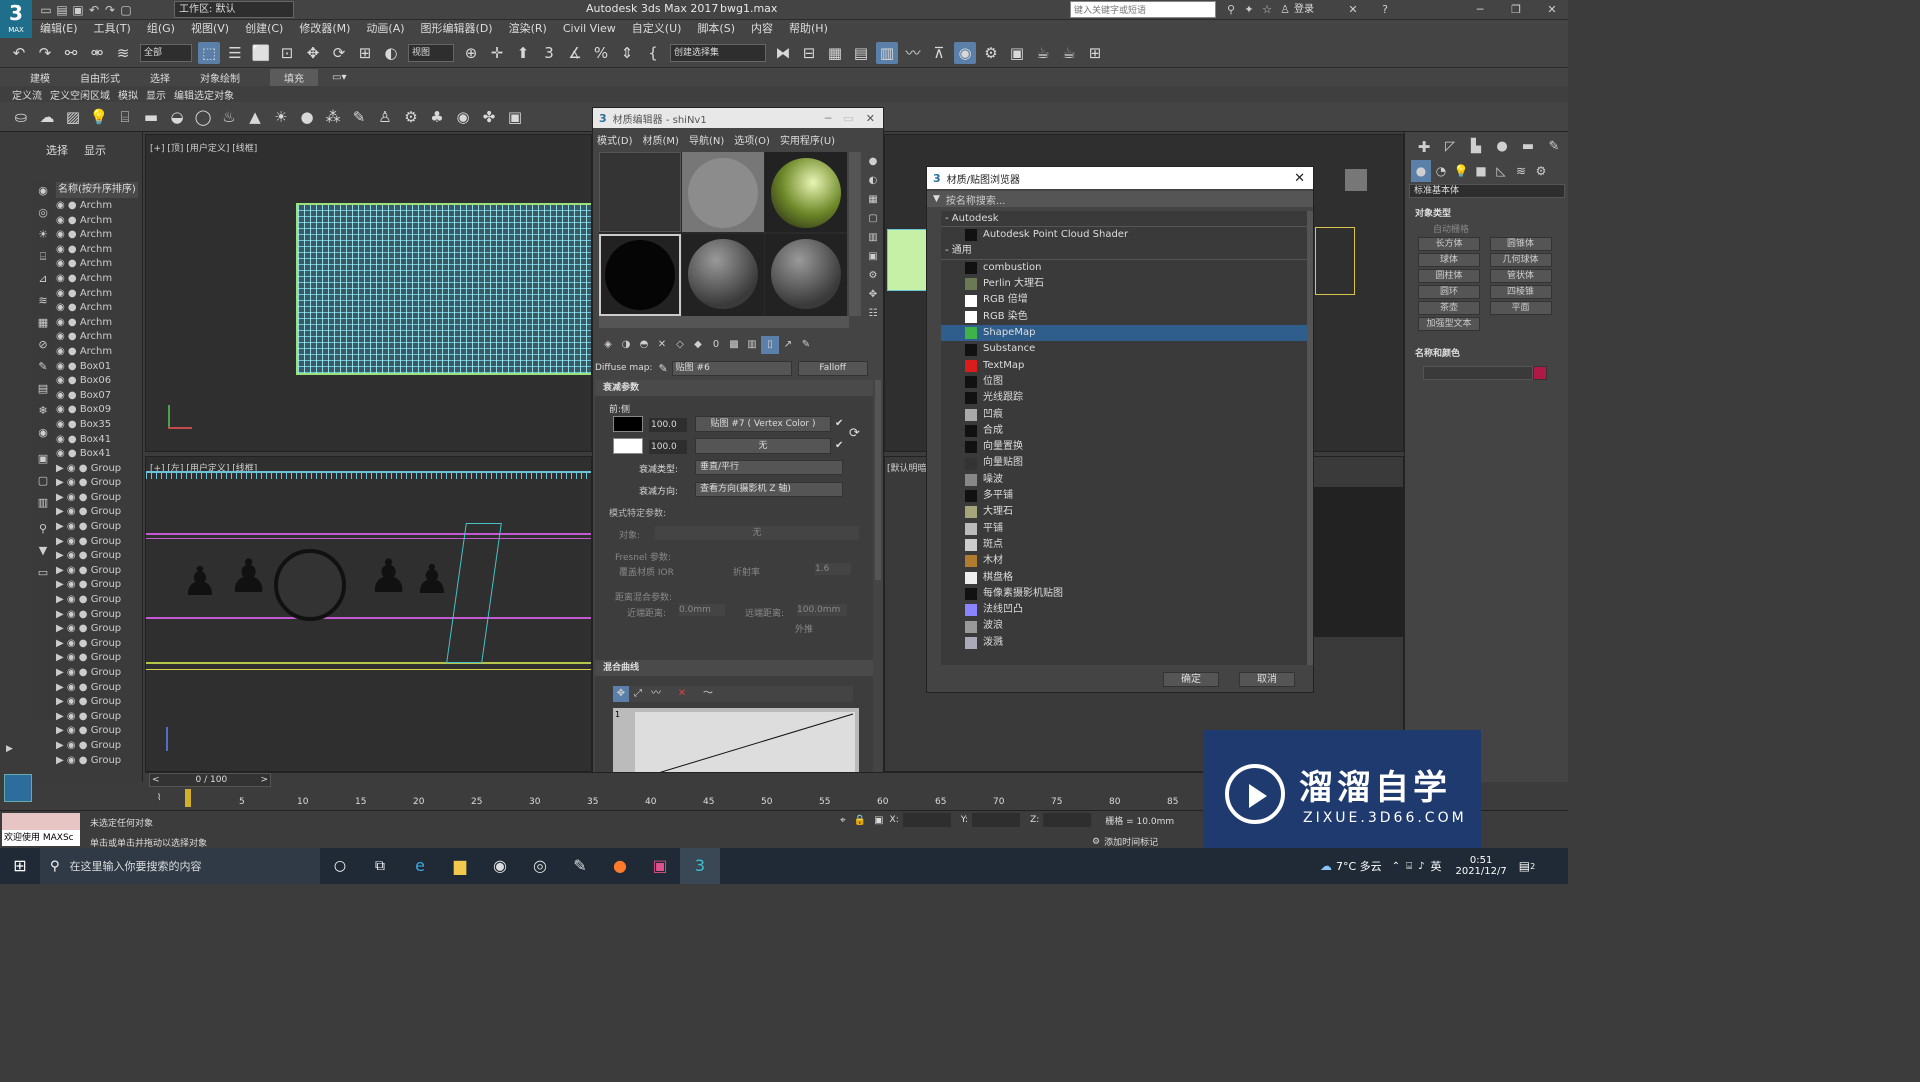 This screenshot has width=1920, height=1082. Describe the element at coordinates (43, 191) in the screenshot. I see `filter-geometry-icon: ◉` at that location.